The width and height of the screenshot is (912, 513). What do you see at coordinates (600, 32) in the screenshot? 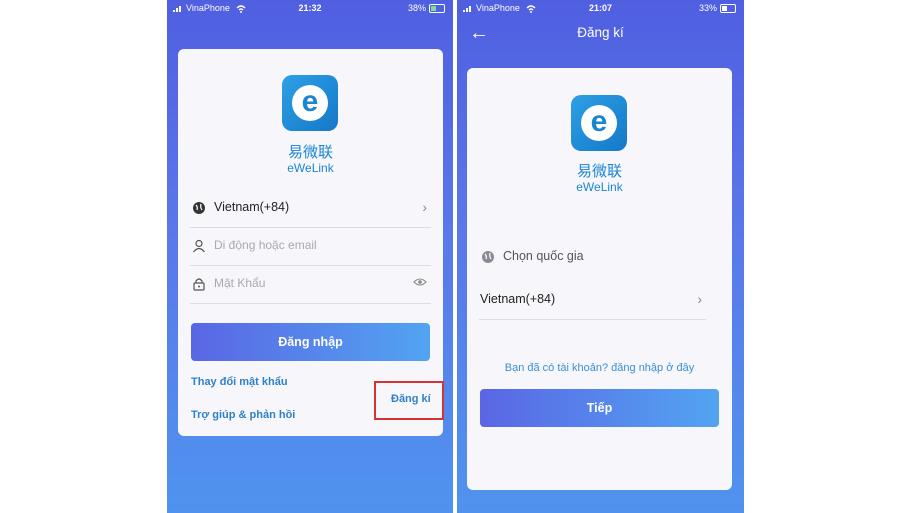
I see `page-title: Đăng kí` at bounding box center [600, 32].